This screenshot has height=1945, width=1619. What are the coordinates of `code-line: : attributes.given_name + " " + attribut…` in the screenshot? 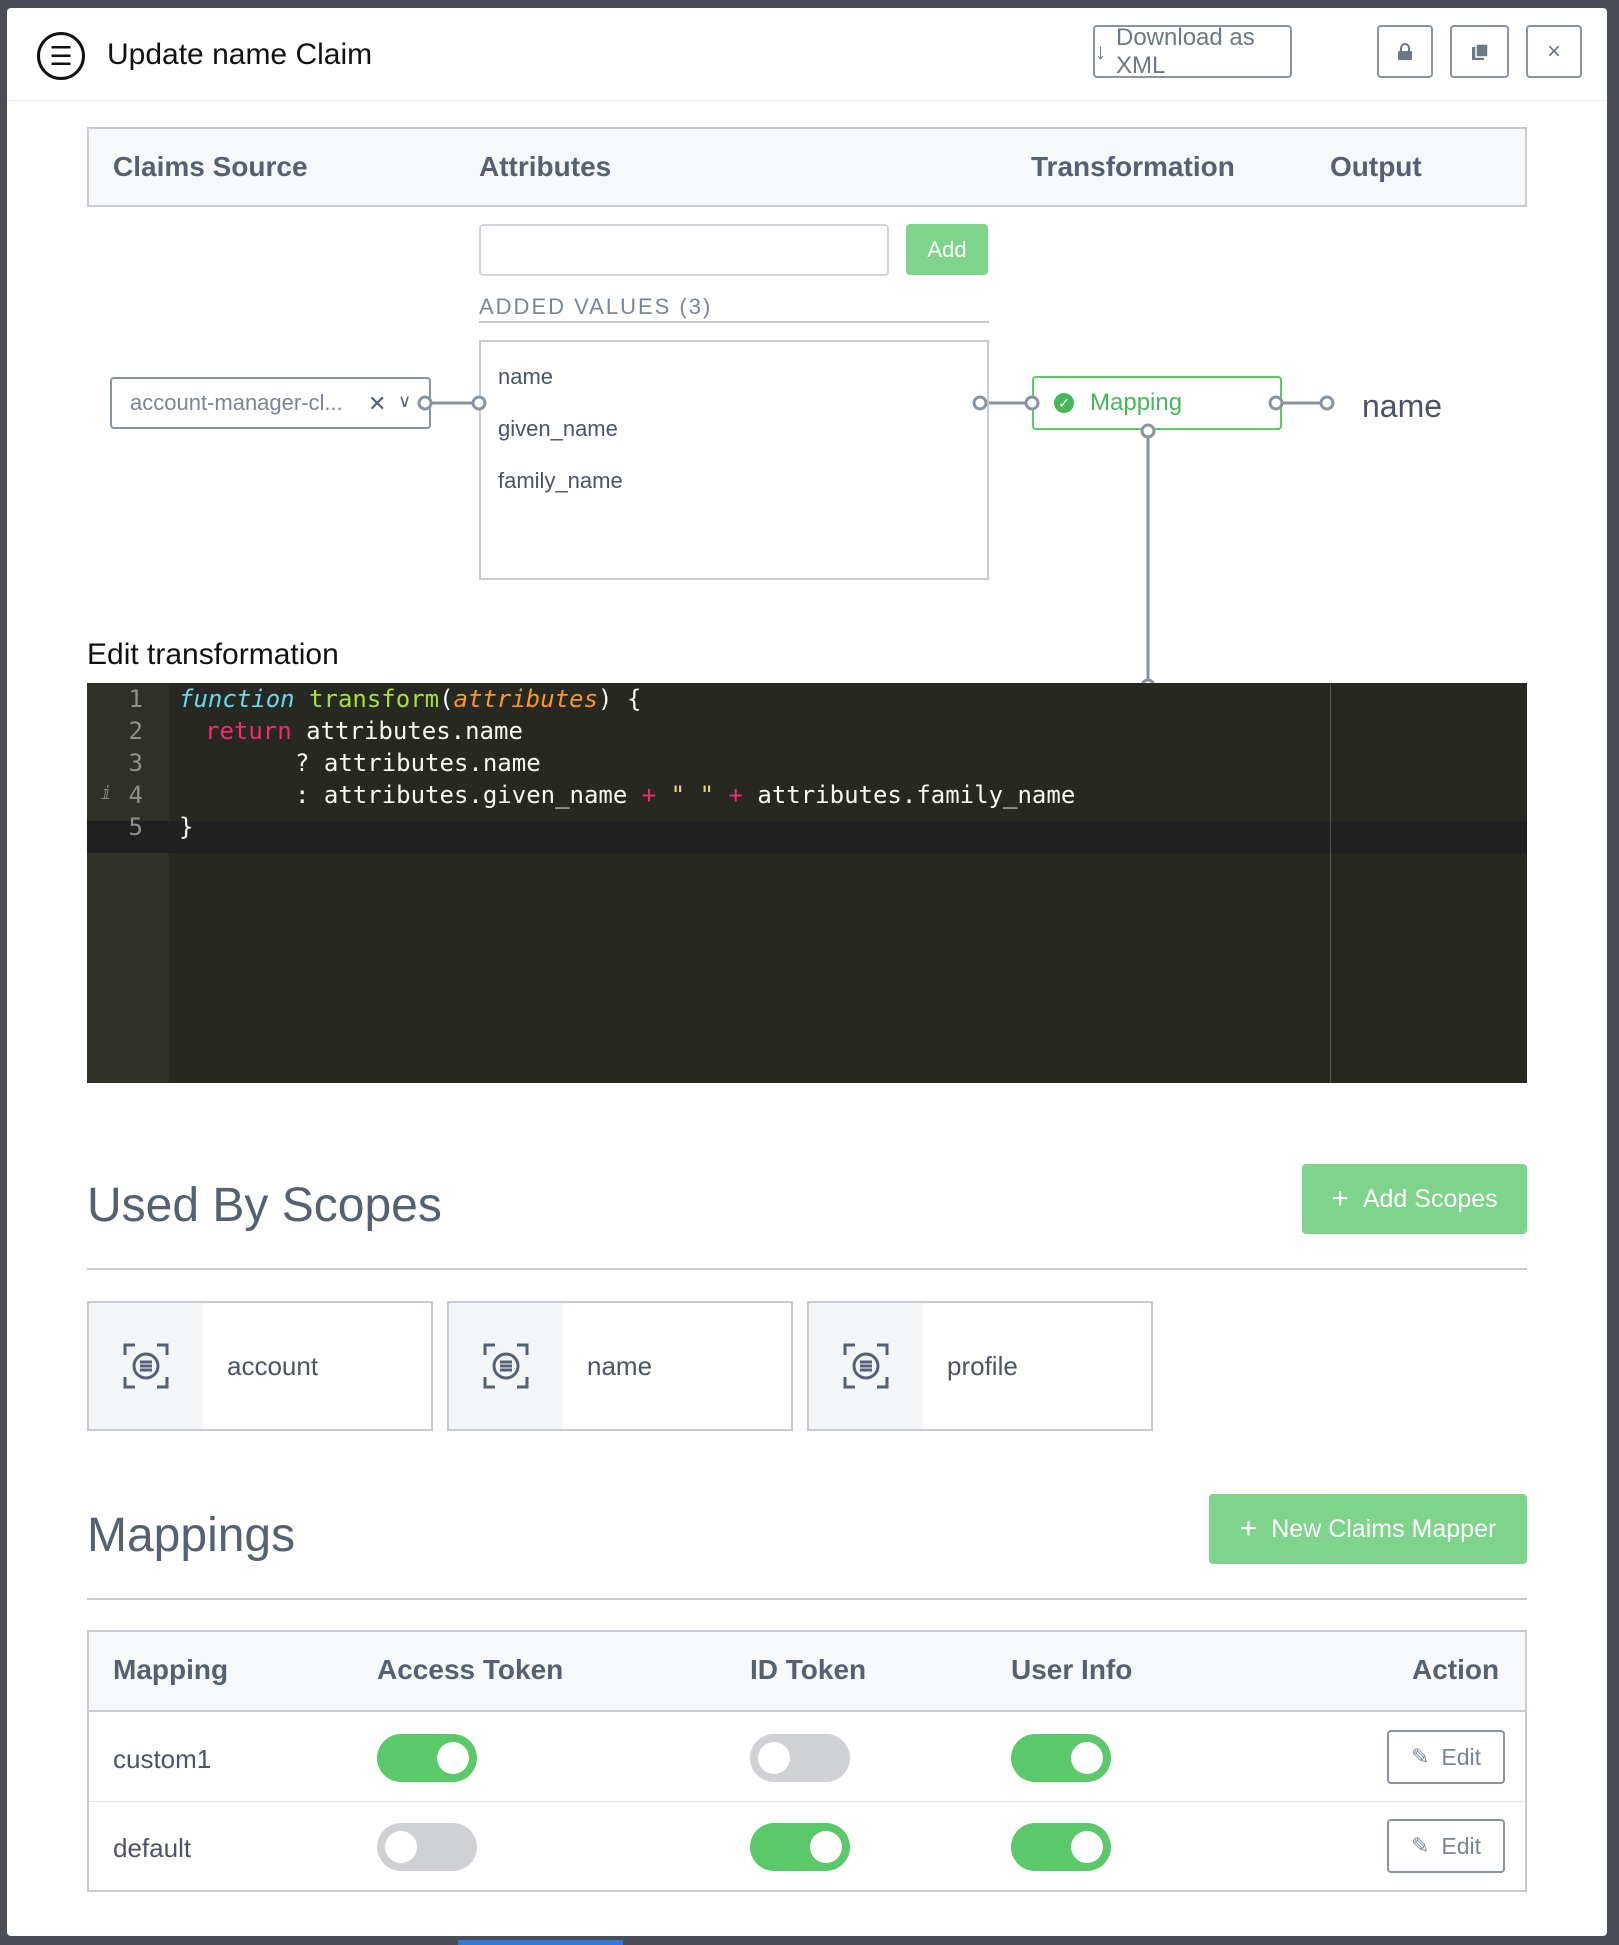 It's located at (685, 795).